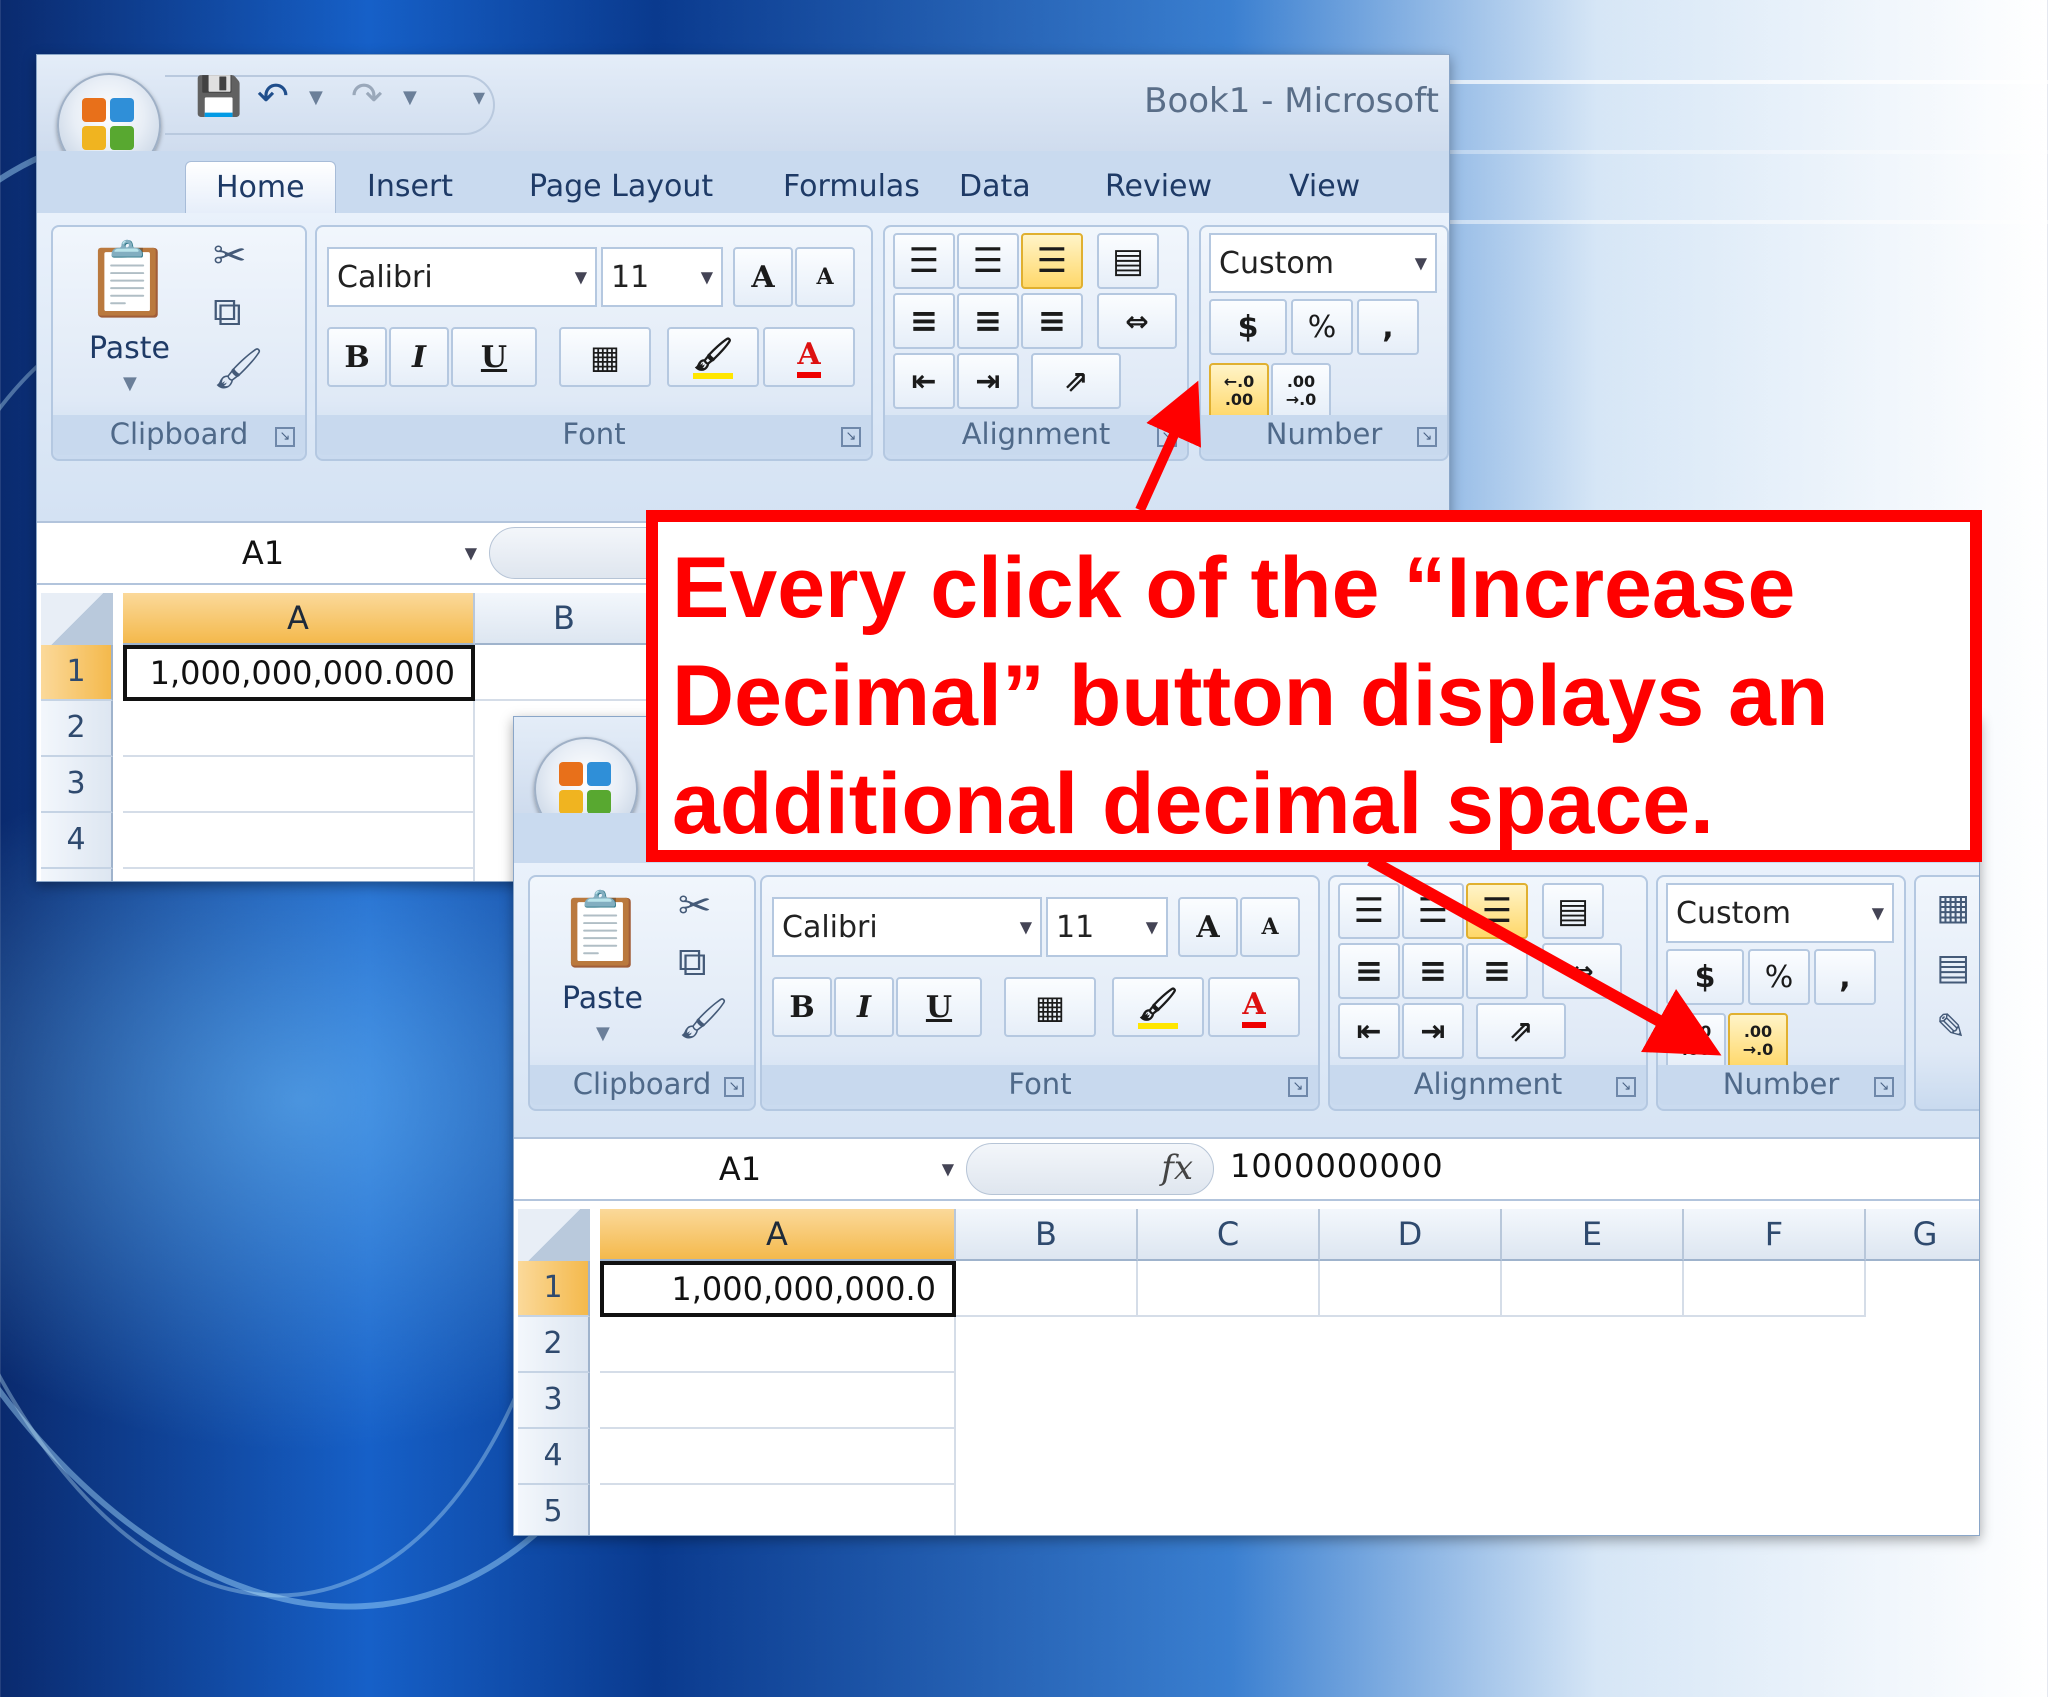 This screenshot has width=2048, height=1697. What do you see at coordinates (695, 906) in the screenshot?
I see `cut-icon: ✂` at bounding box center [695, 906].